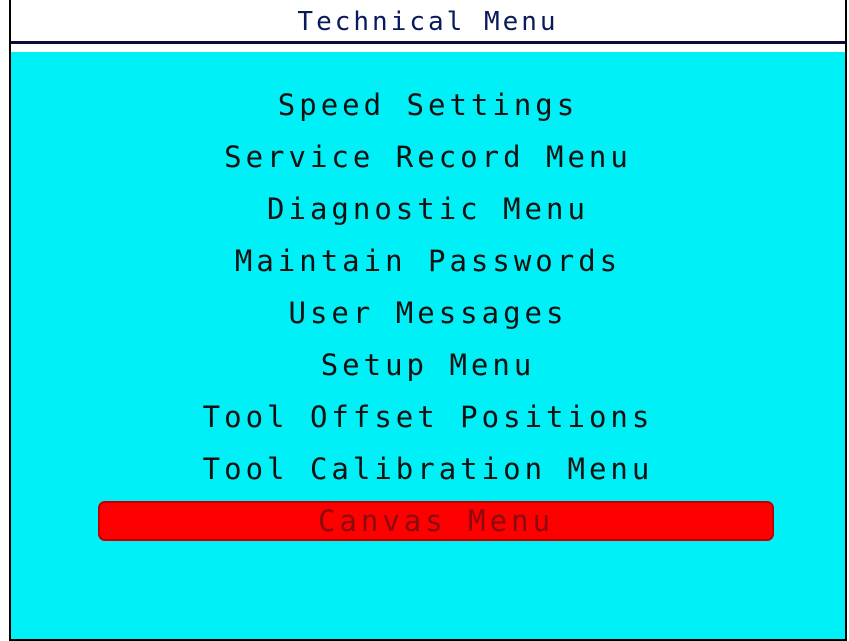 This screenshot has height=641, width=849. What do you see at coordinates (428, 105) in the screenshot?
I see `menu-item-speed-settings: Speed Settings` at bounding box center [428, 105].